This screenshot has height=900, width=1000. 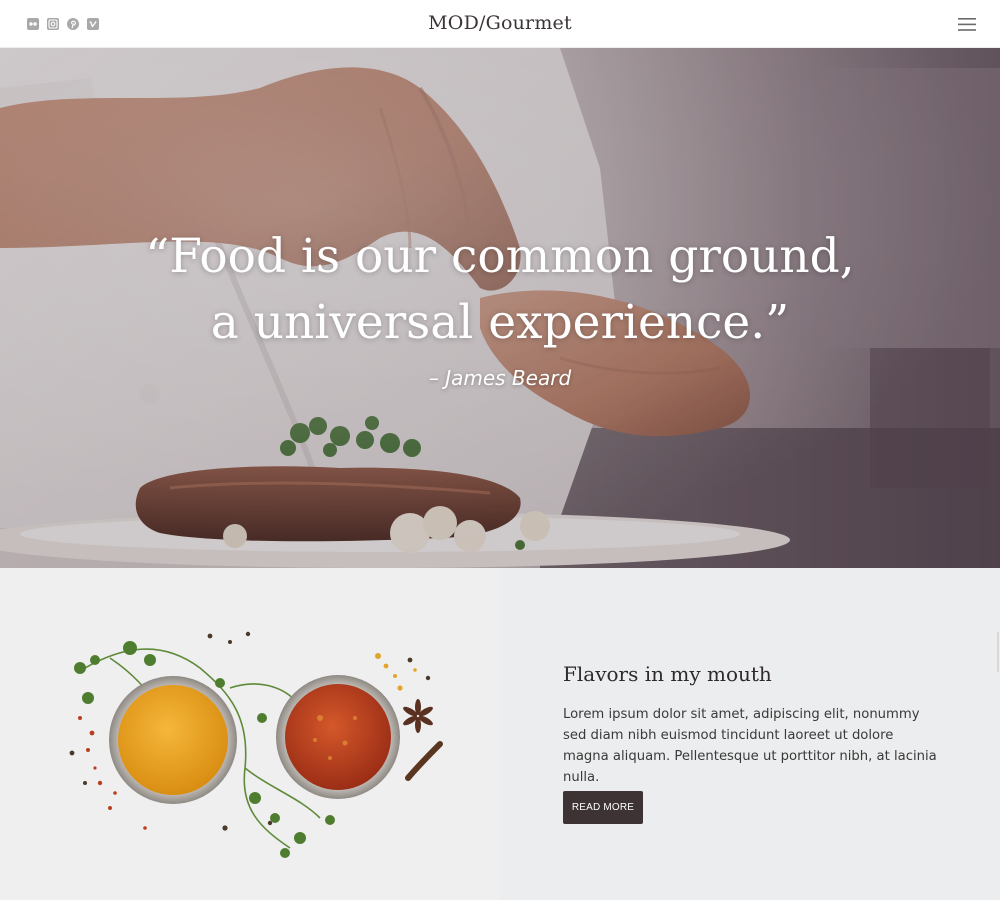 I want to click on hamburger-menu-icon, so click(x=967, y=24).